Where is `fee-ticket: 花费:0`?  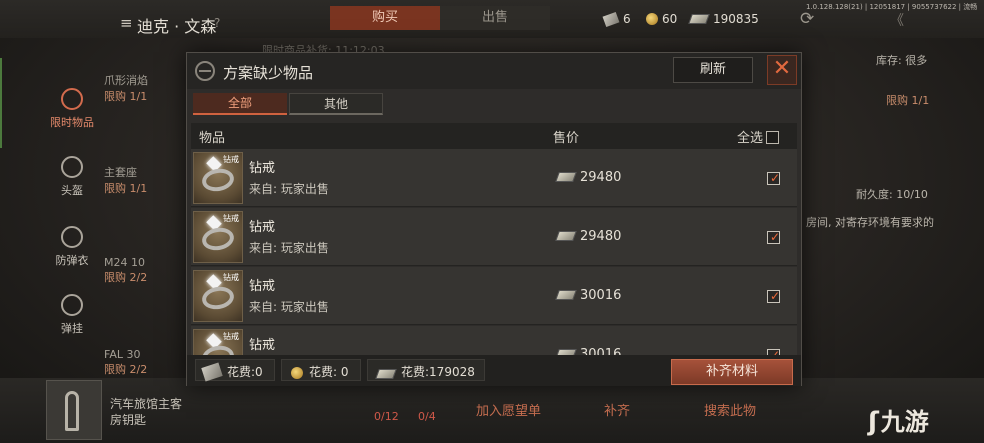 fee-ticket: 花费:0 is located at coordinates (232, 372).